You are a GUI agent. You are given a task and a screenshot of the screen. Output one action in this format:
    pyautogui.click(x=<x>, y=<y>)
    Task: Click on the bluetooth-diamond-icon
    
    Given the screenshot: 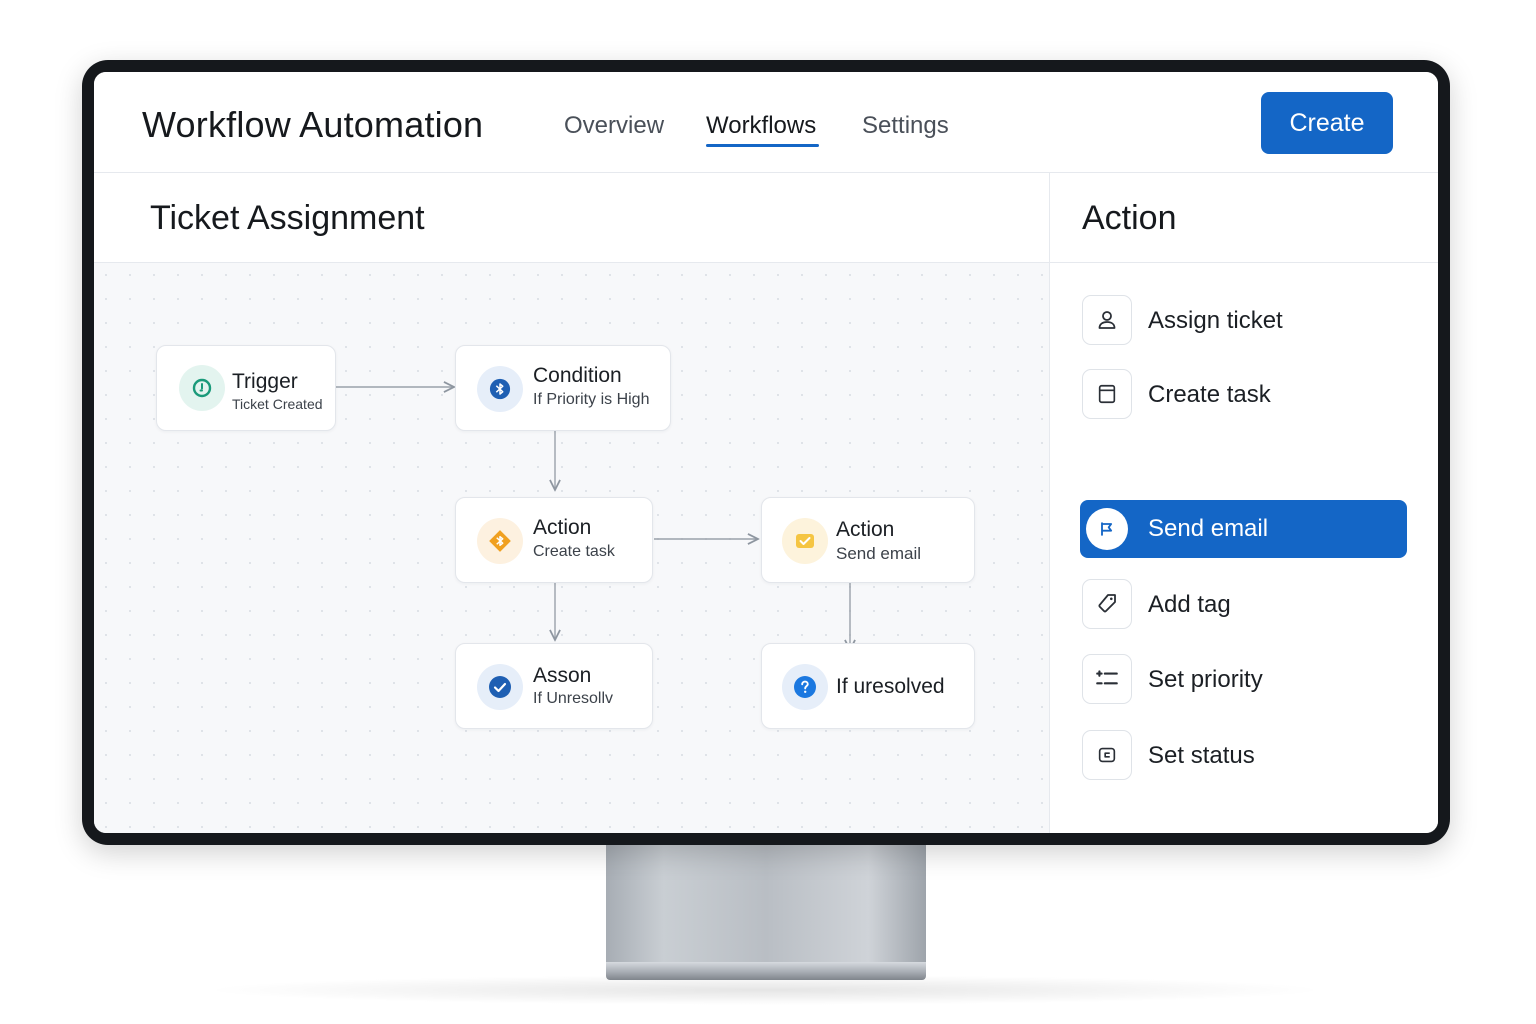 What is the action you would take?
    pyautogui.click(x=500, y=541)
    